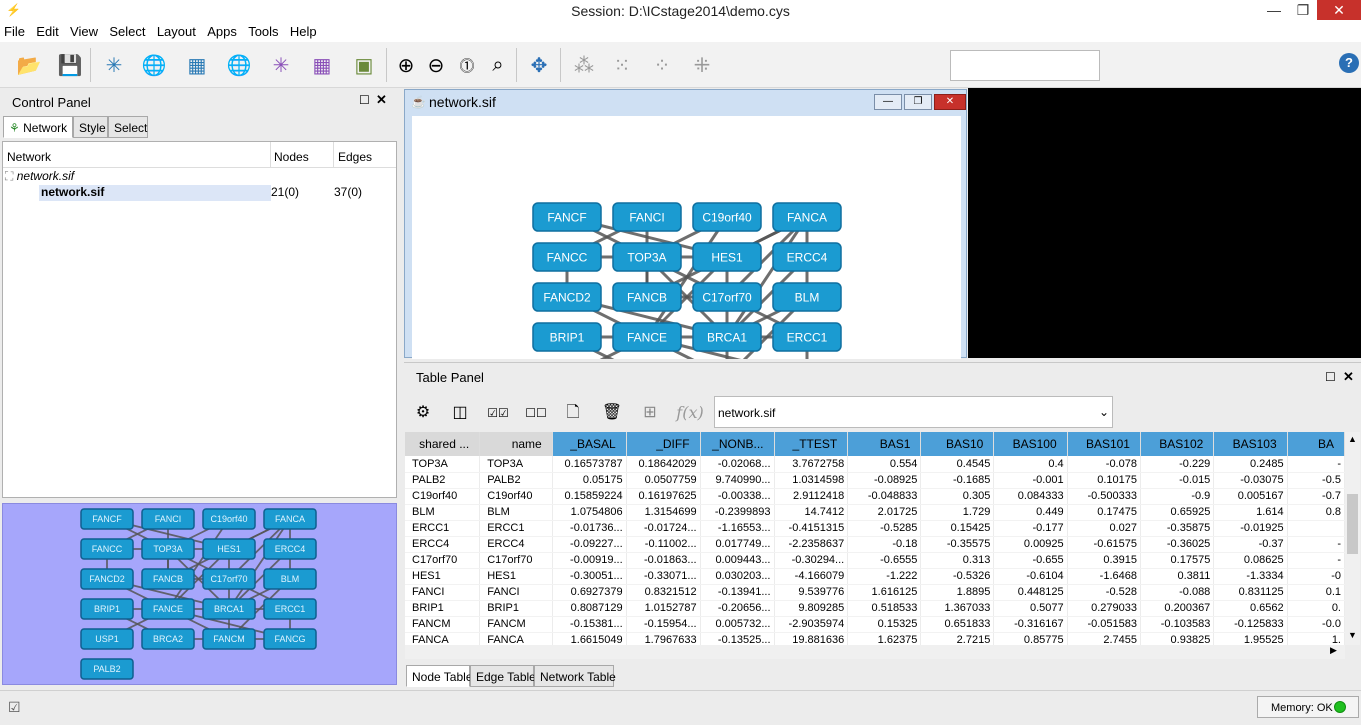 This screenshot has height=725, width=1361. I want to click on tab-style: Style, so click(90, 127).